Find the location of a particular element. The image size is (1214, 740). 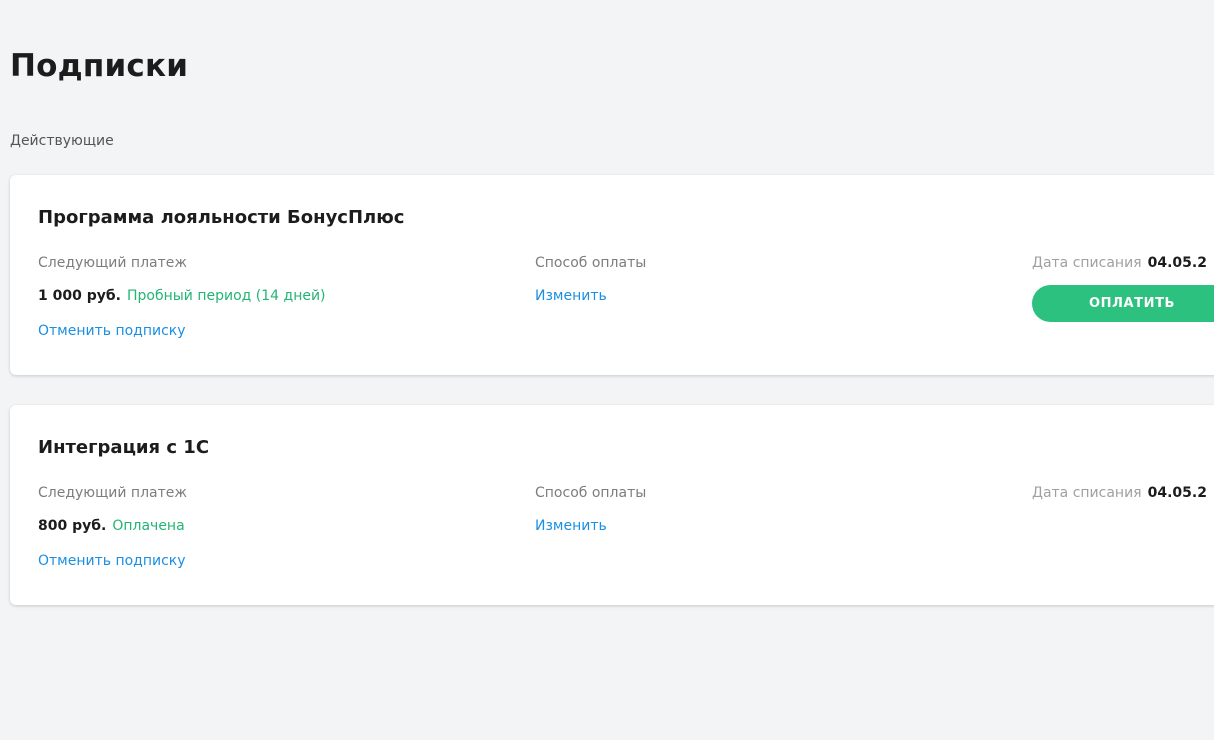

payment-amount: 800 руб. is located at coordinates (72, 526).